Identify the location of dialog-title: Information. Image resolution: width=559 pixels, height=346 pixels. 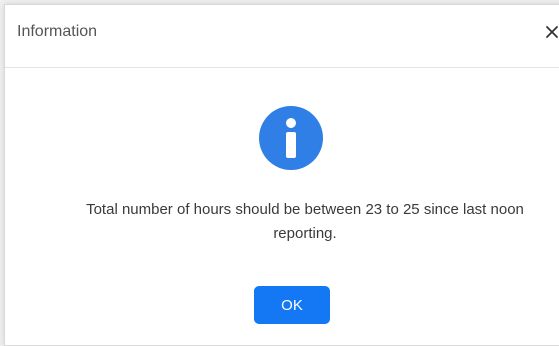
(57, 31).